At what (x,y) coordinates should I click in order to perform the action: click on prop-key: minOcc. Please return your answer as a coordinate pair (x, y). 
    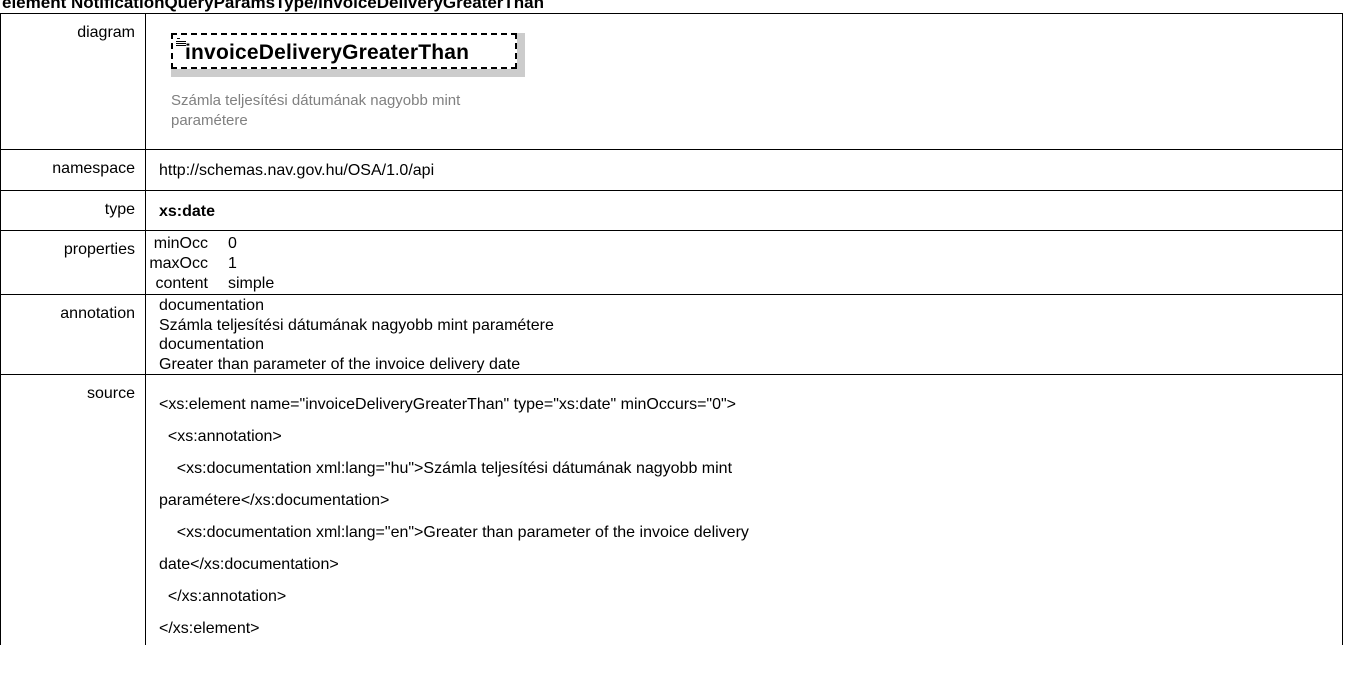
    Looking at the image, I should click on (180, 243).